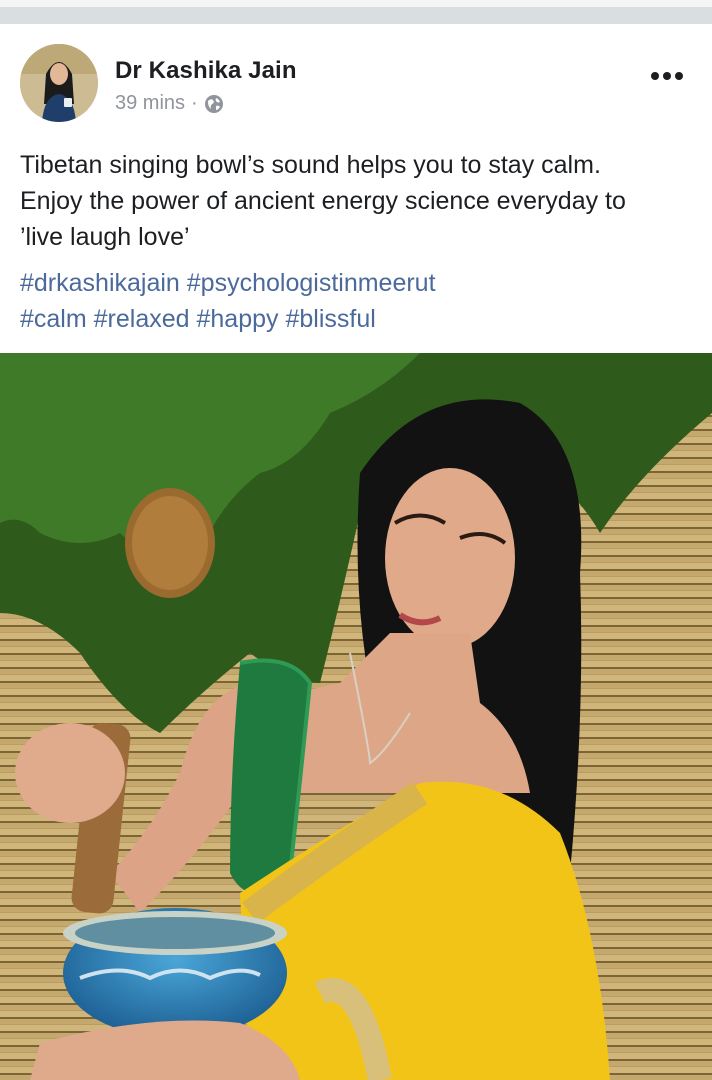  I want to click on more-options-icon, so click(667, 76).